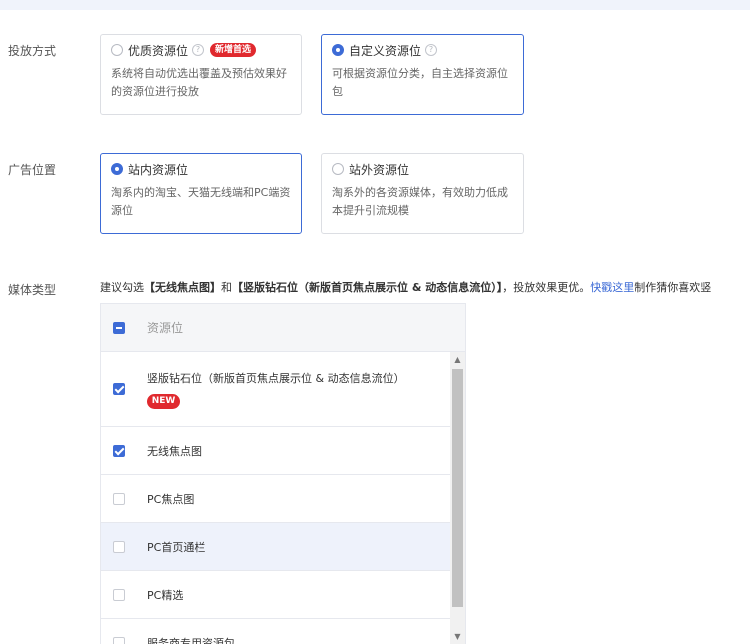 Image resolution: width=750 pixels, height=644 pixels. I want to click on tip-bold-focus: 【无线焦点图】, so click(182, 287).